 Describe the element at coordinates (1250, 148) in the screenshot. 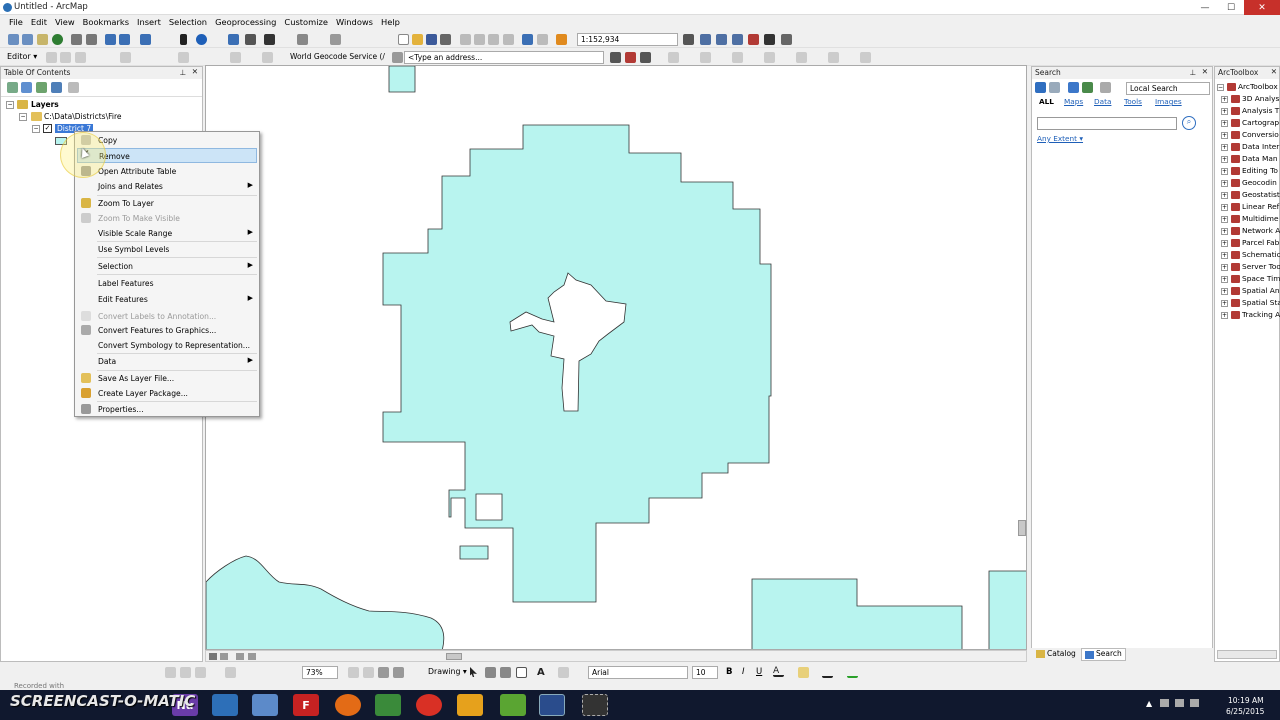

I see `toolbox-item: + Data Inter` at that location.